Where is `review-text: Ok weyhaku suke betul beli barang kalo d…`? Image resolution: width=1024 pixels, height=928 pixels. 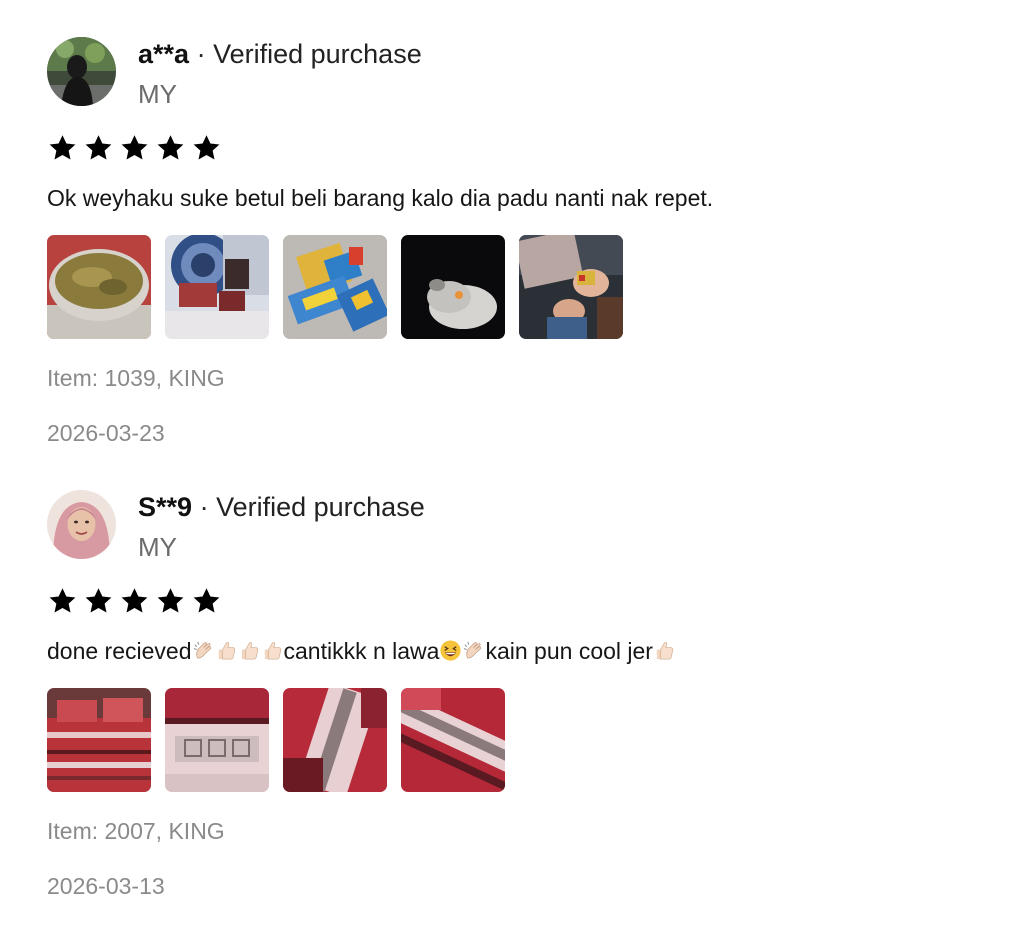
review-text: Ok weyhaku suke betul beli barang kalo d… is located at coordinates (380, 198).